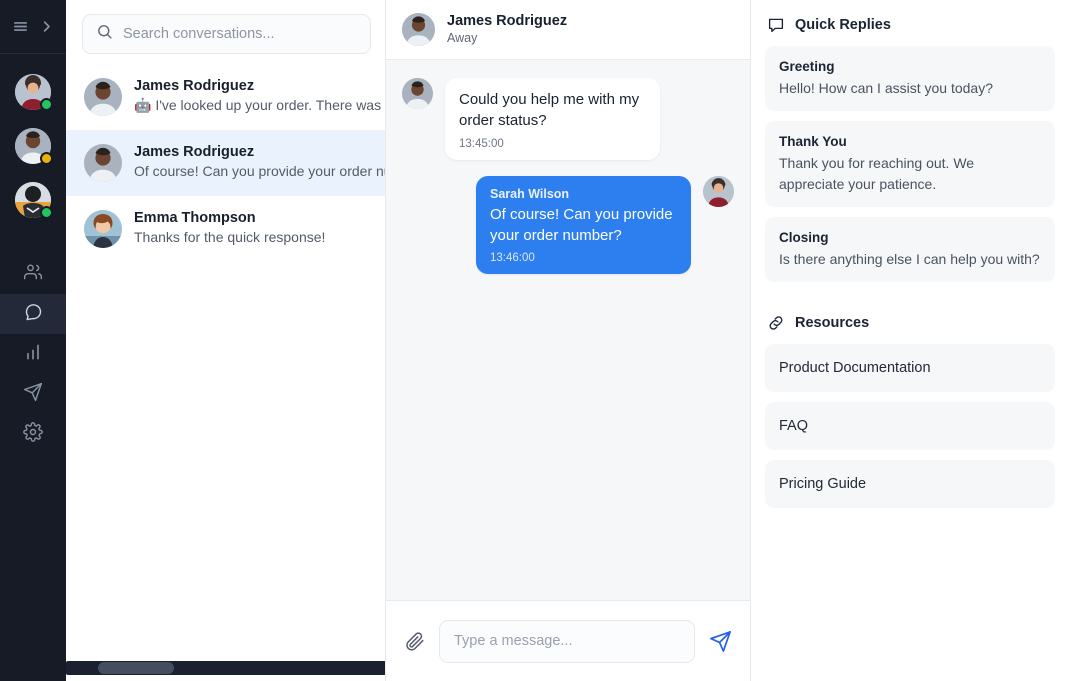  I want to click on resources-header: Resources, so click(910, 328).